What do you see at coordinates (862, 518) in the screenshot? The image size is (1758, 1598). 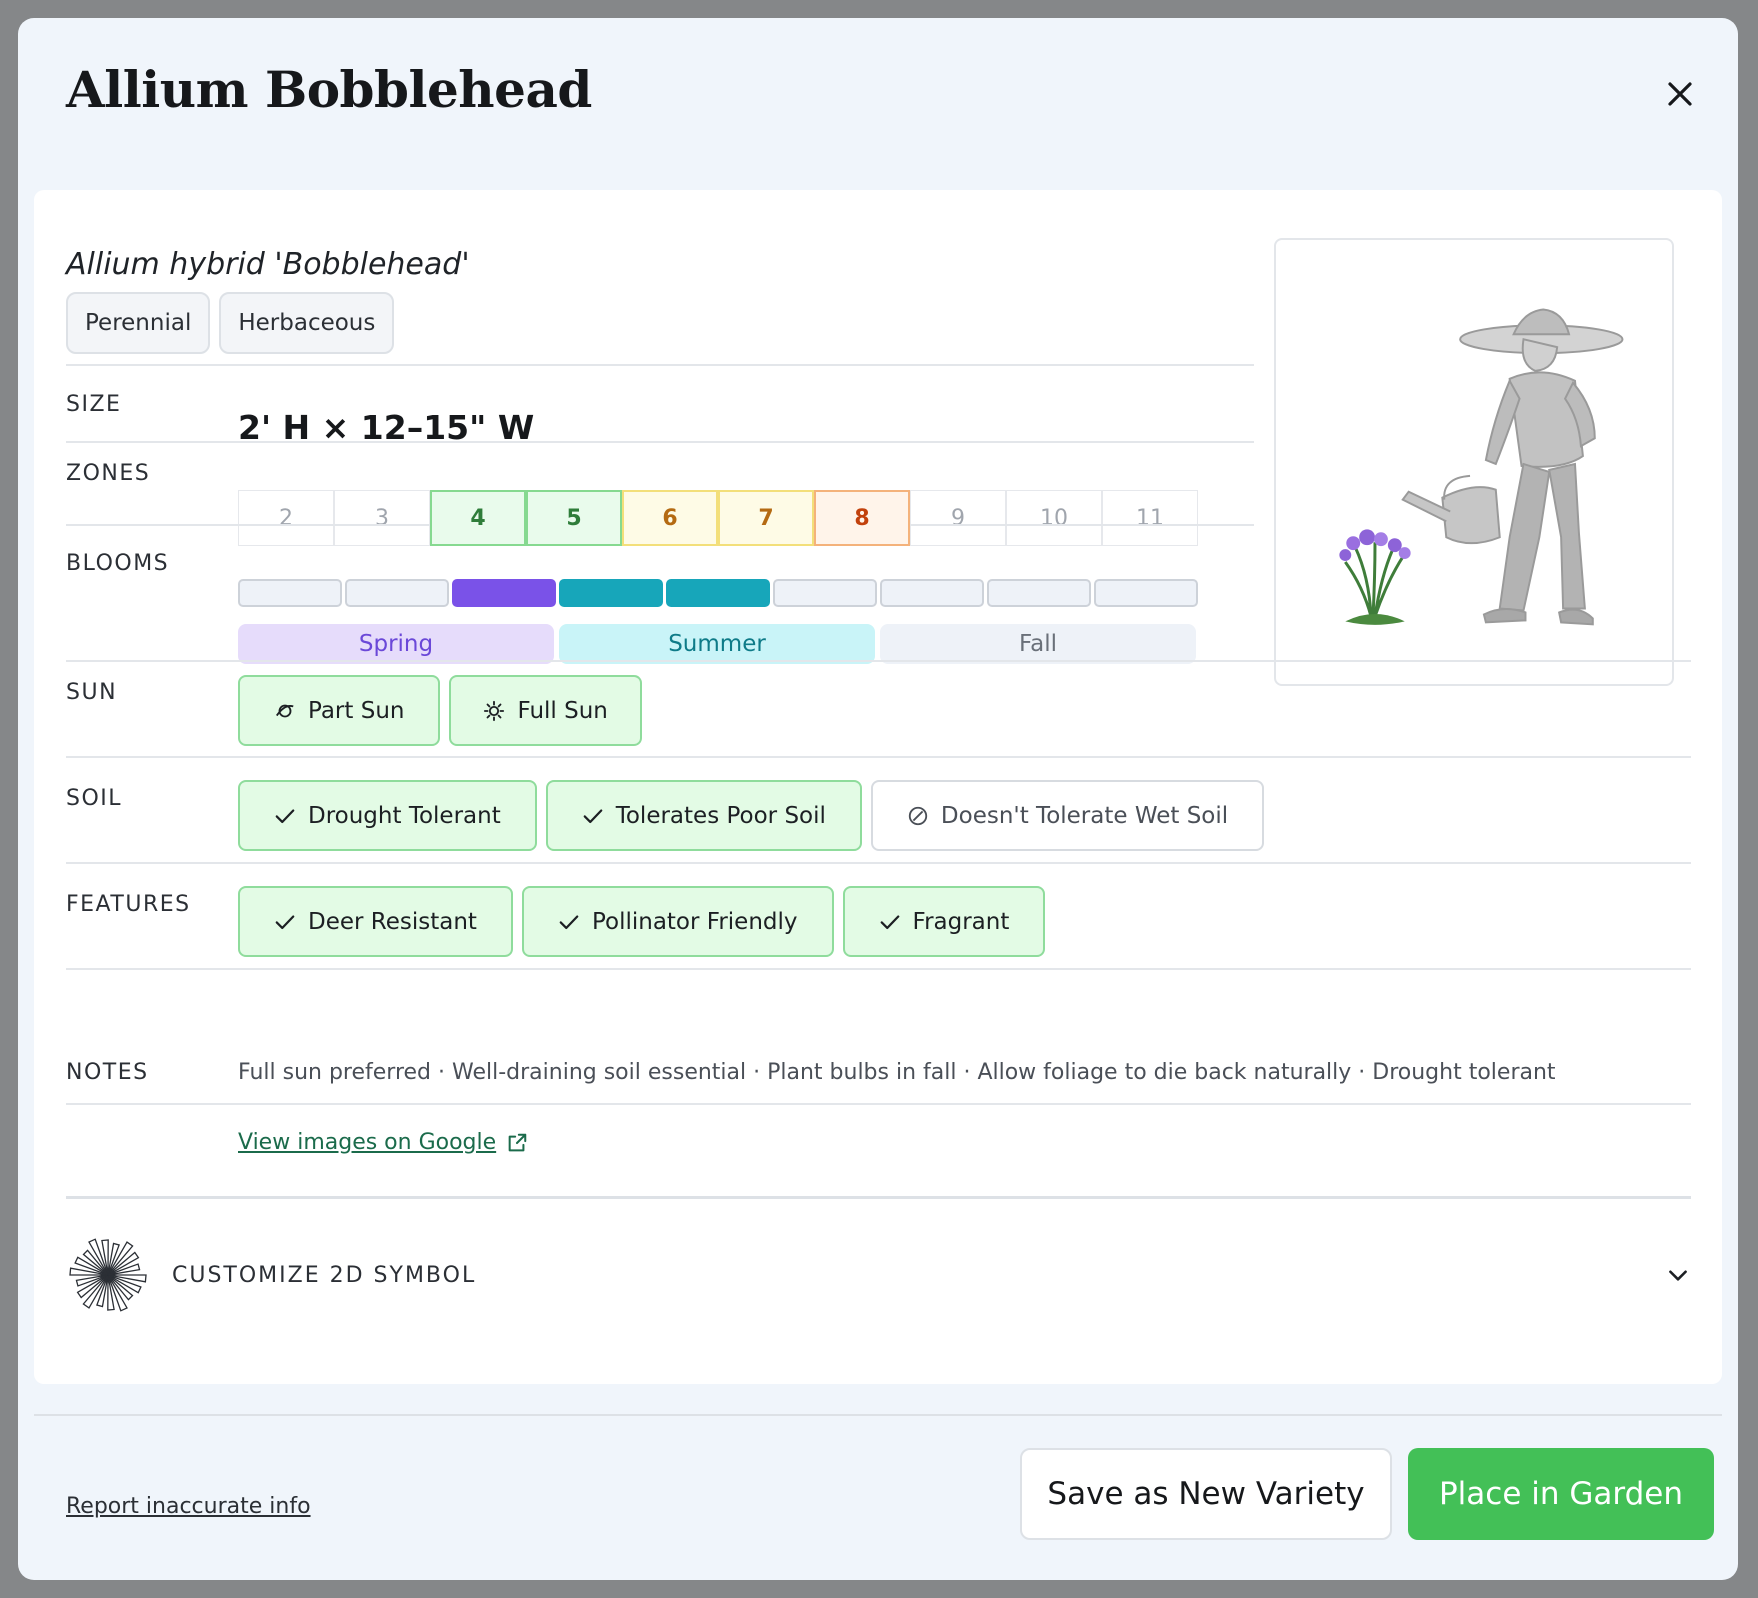 I see `zone-8: 8` at bounding box center [862, 518].